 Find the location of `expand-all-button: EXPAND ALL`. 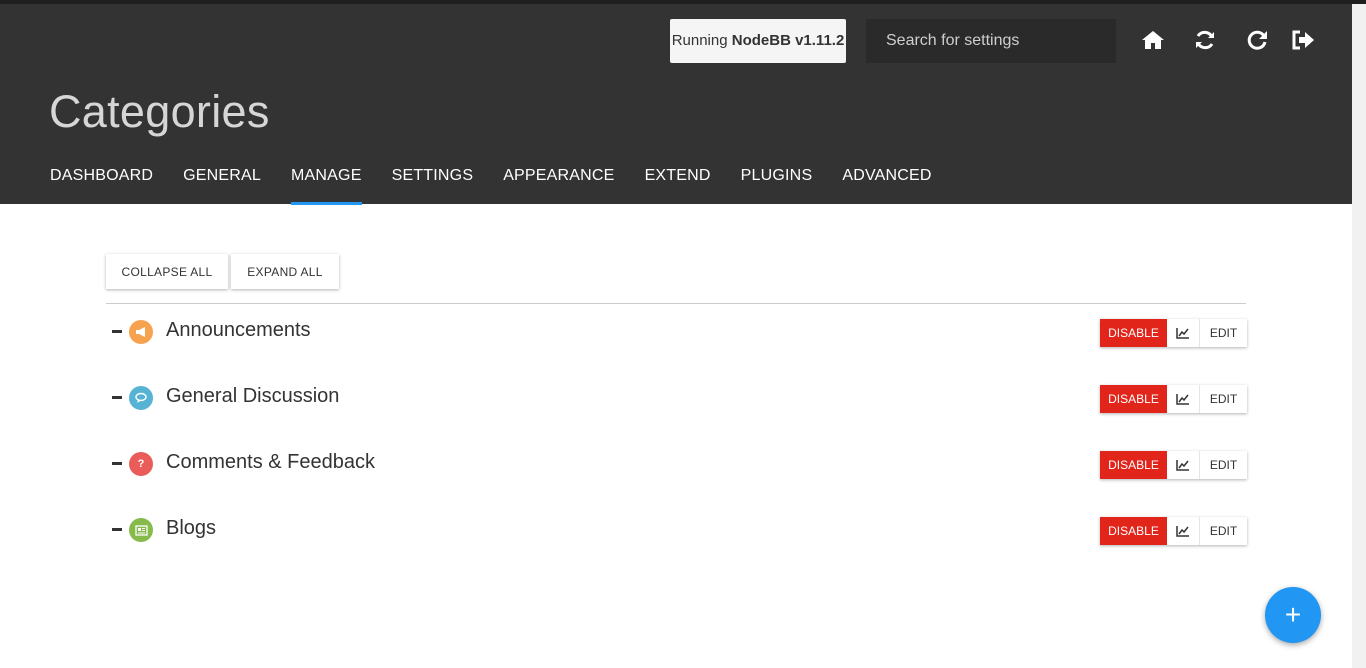

expand-all-button: EXPAND ALL is located at coordinates (285, 271).